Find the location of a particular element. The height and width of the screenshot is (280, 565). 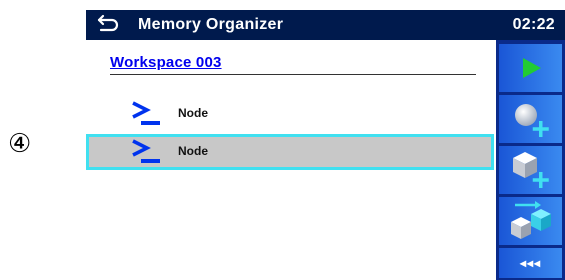

move-node-button is located at coordinates (530, 221).